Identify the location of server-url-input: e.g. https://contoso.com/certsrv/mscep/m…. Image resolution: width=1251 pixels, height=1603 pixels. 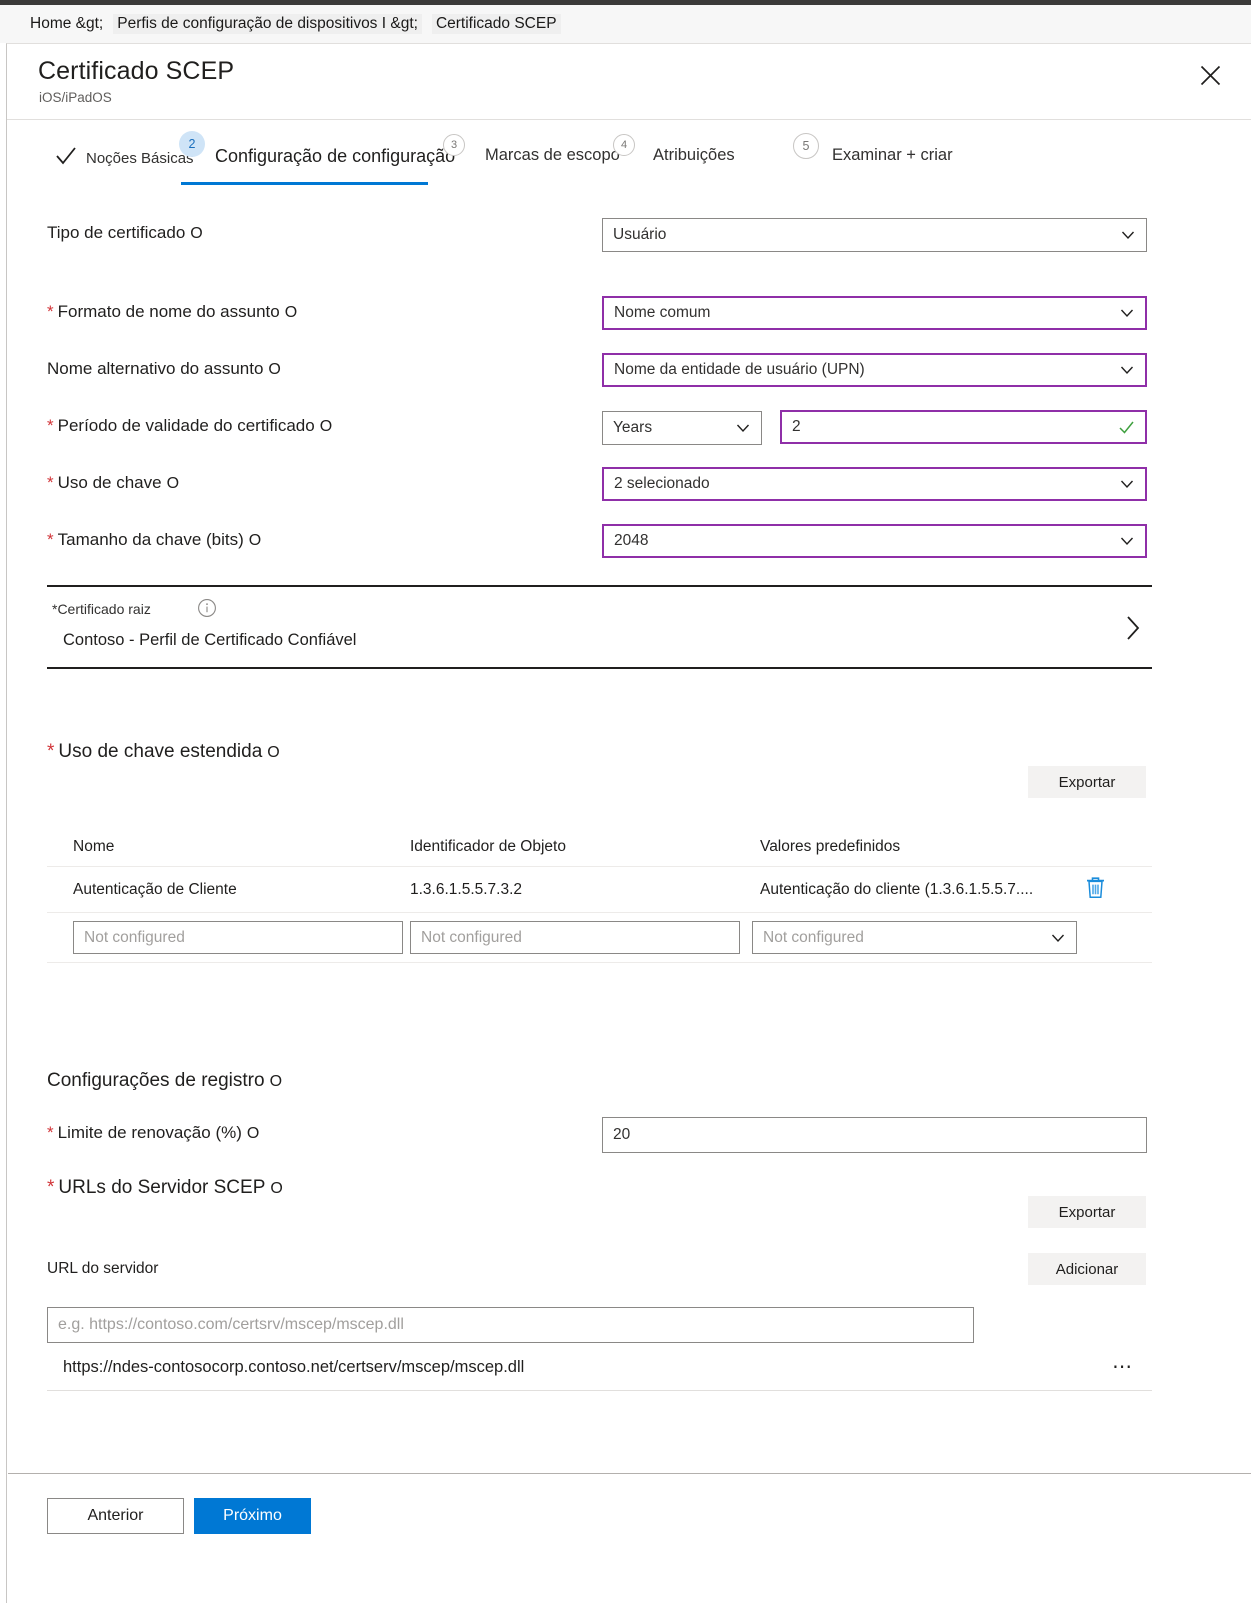
(510, 1325).